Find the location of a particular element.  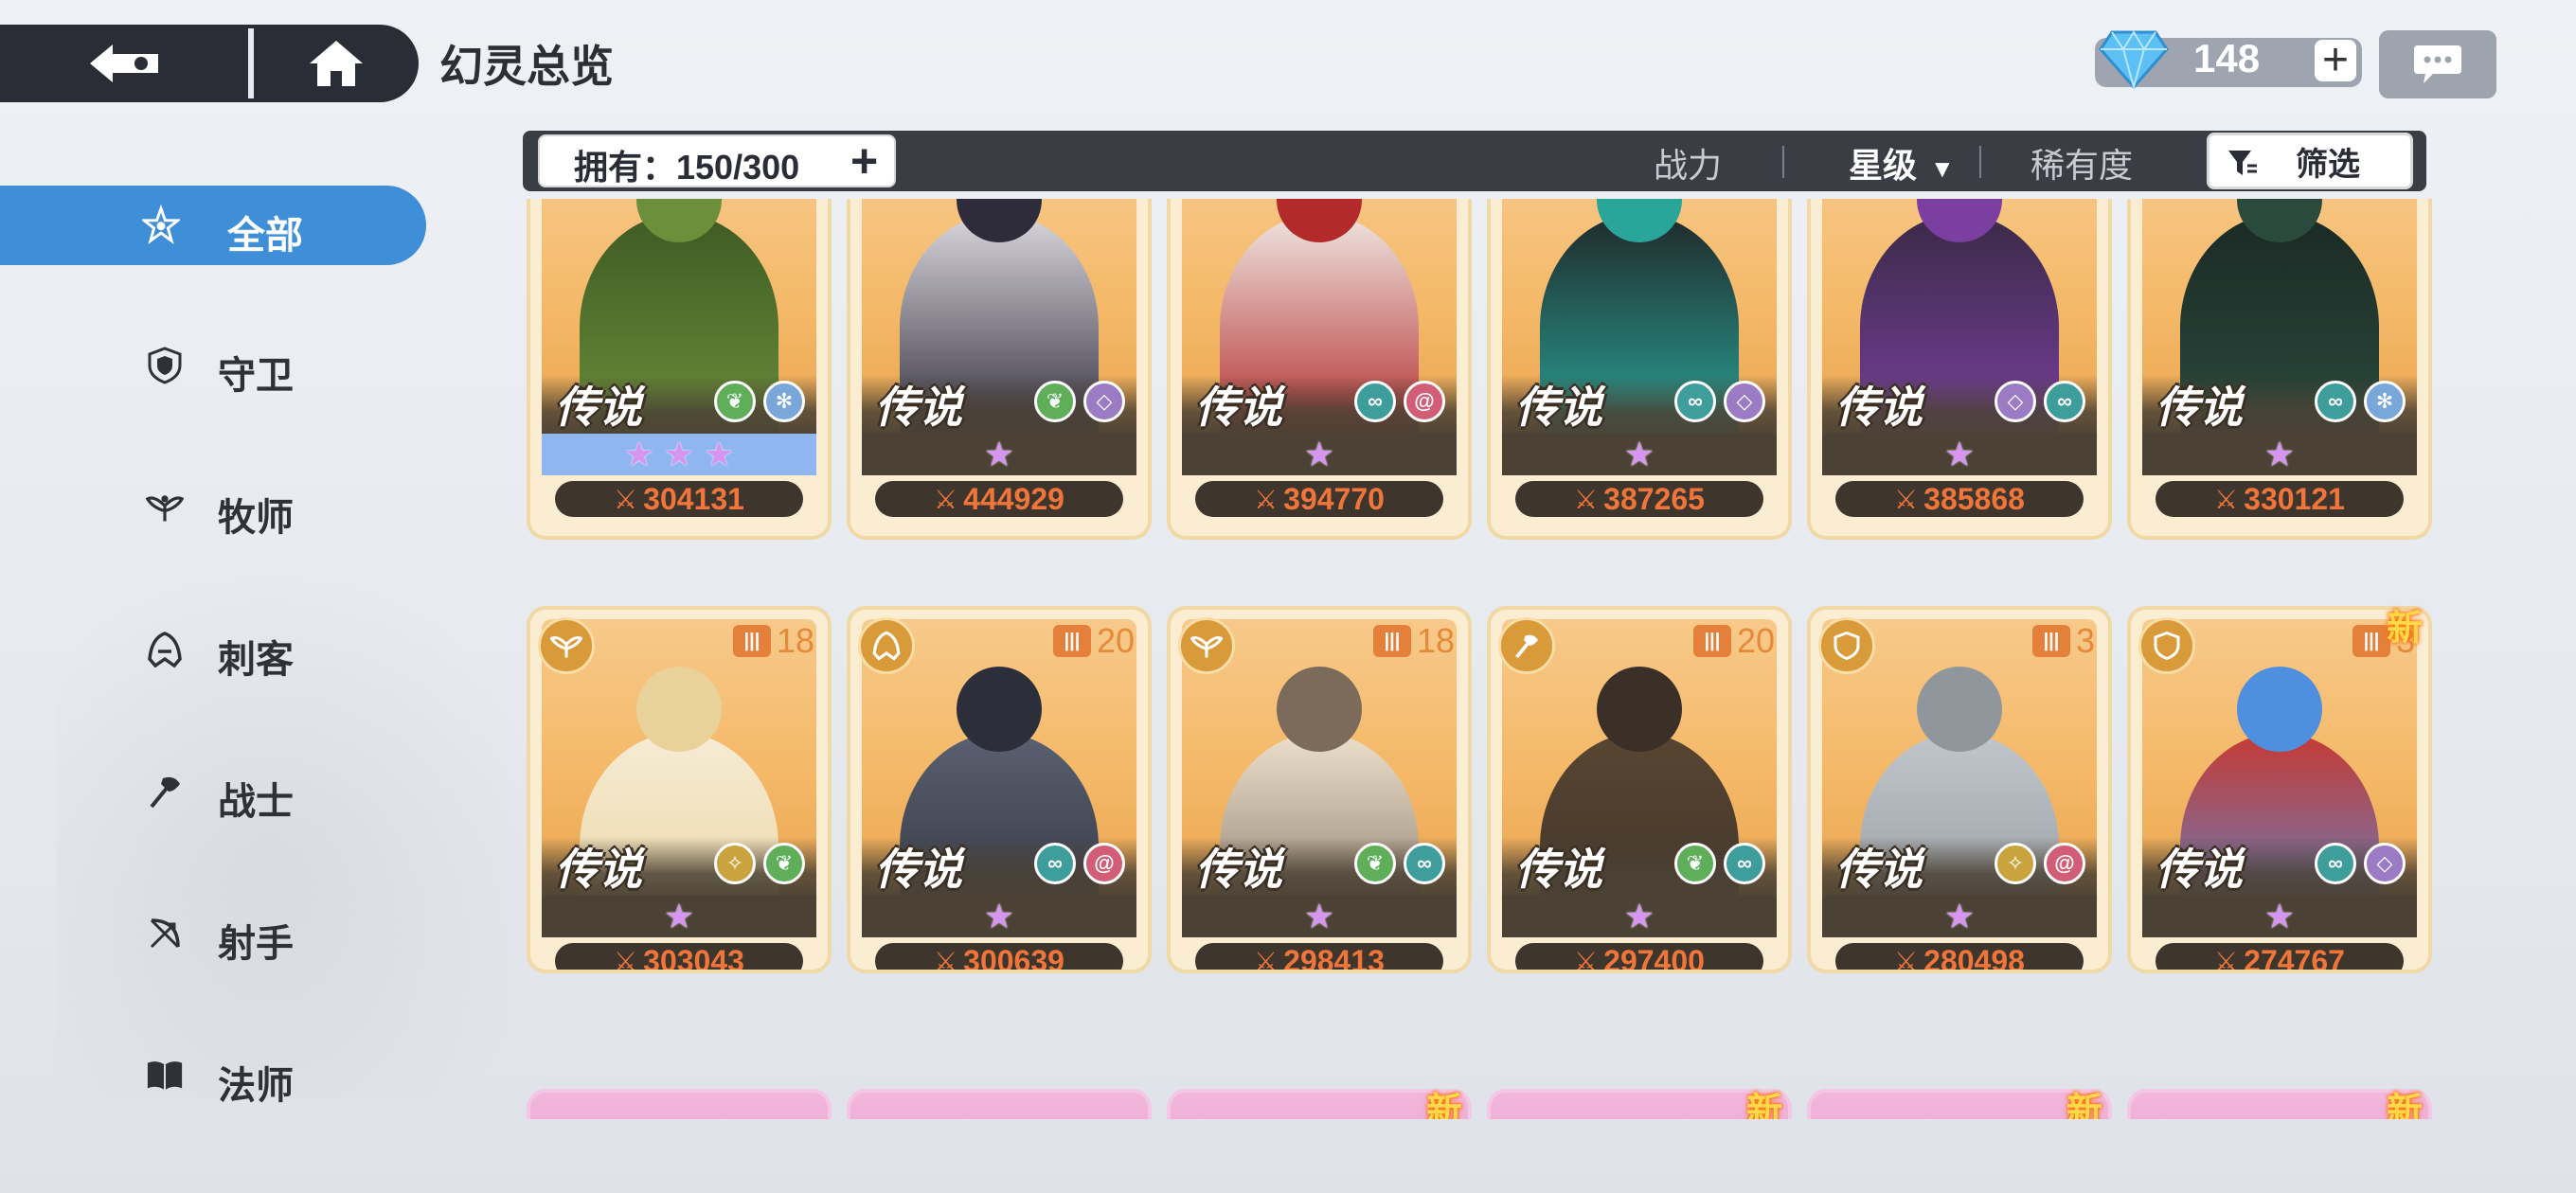

all-star-icon is located at coordinates (161, 224).